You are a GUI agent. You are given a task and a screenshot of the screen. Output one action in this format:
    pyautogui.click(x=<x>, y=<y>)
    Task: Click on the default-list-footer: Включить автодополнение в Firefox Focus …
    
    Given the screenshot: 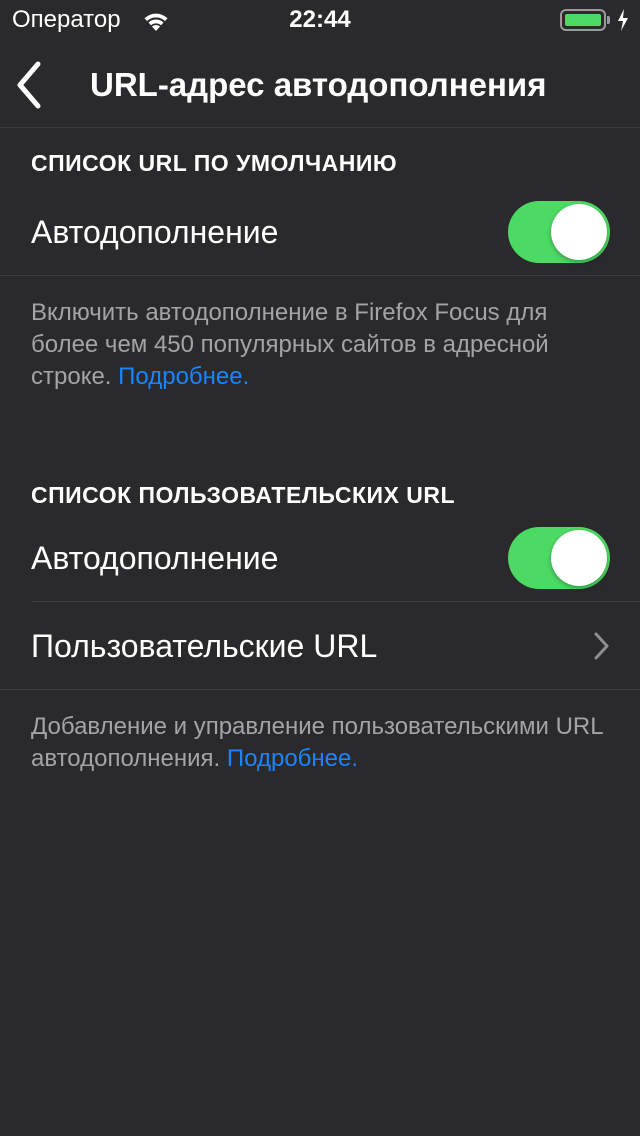 What is the action you would take?
    pyautogui.click(x=321, y=345)
    